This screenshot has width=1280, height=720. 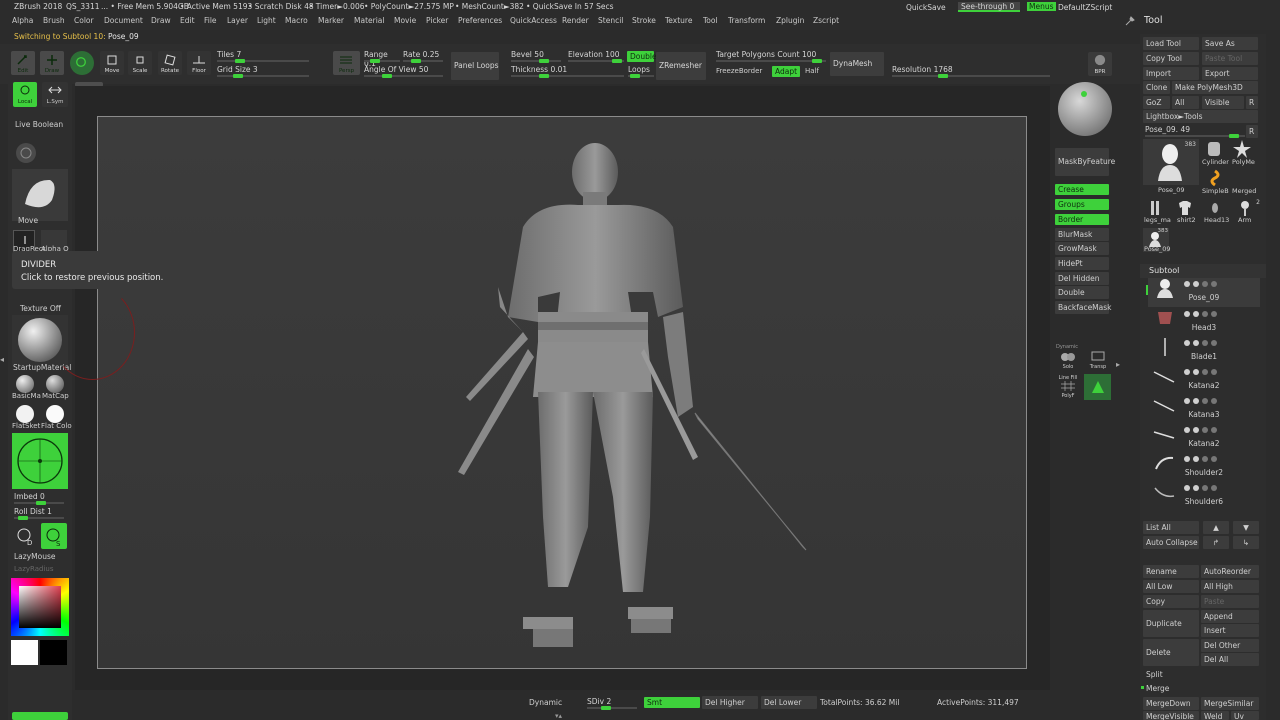 What do you see at coordinates (112, 63) in the screenshot?
I see `move-button: Move` at bounding box center [112, 63].